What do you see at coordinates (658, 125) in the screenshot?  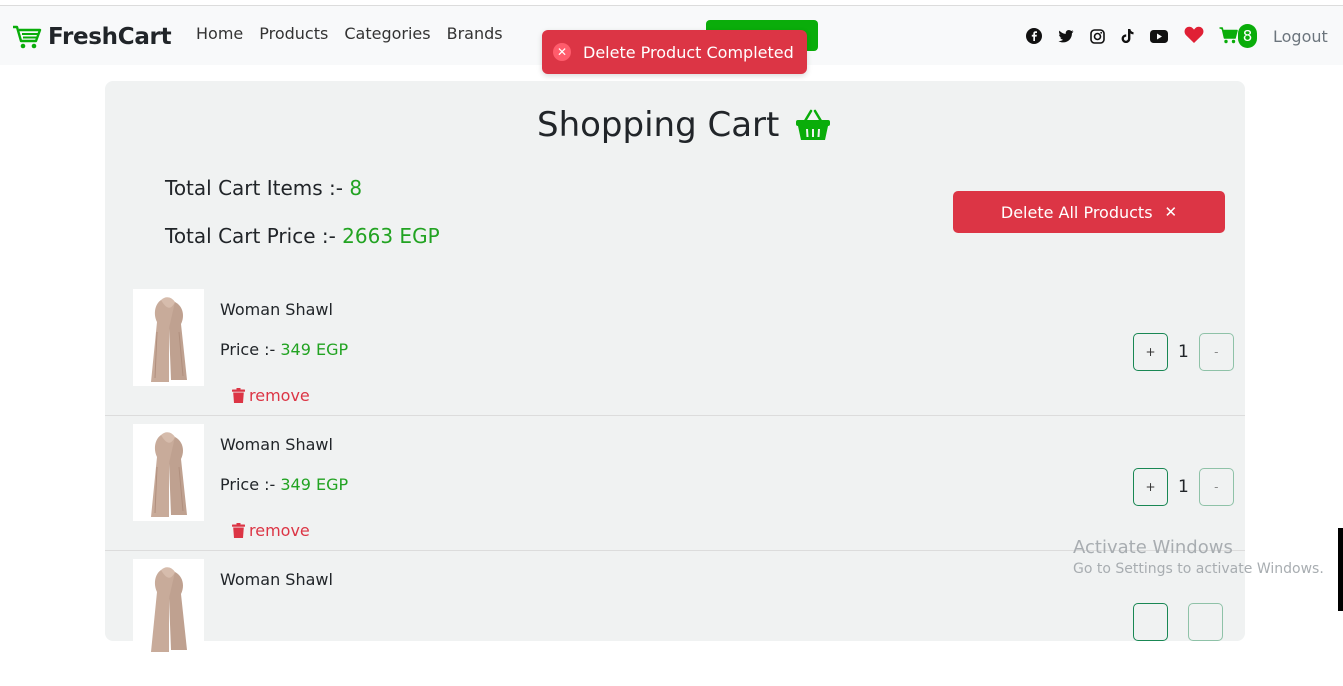 I see `page-title: Shopping Cart` at bounding box center [658, 125].